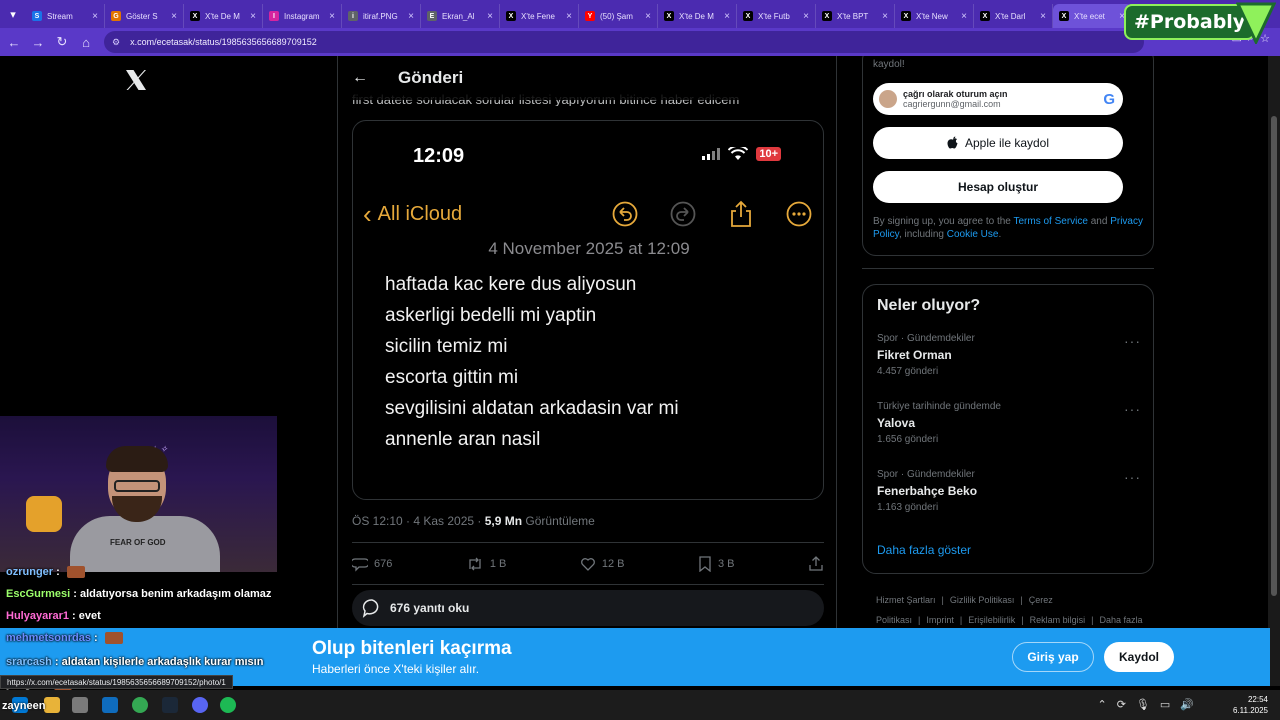  I want to click on steam-icon, so click(170, 705).